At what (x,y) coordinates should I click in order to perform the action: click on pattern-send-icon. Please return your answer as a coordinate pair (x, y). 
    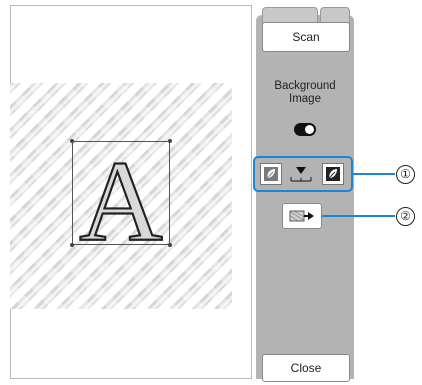
    Looking at the image, I should click on (301, 216).